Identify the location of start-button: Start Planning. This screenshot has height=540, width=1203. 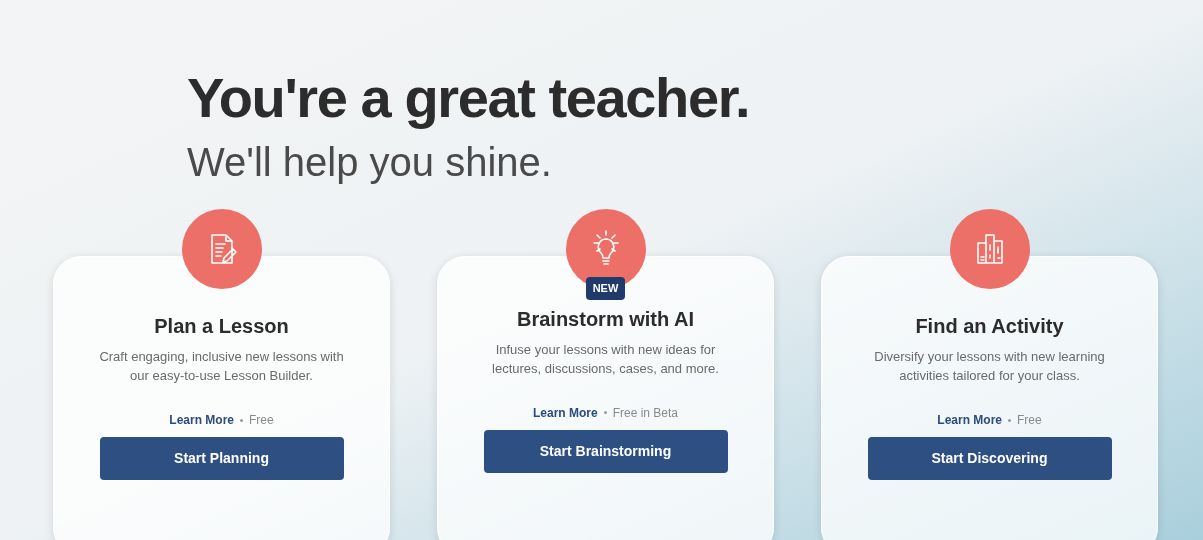
(221, 458).